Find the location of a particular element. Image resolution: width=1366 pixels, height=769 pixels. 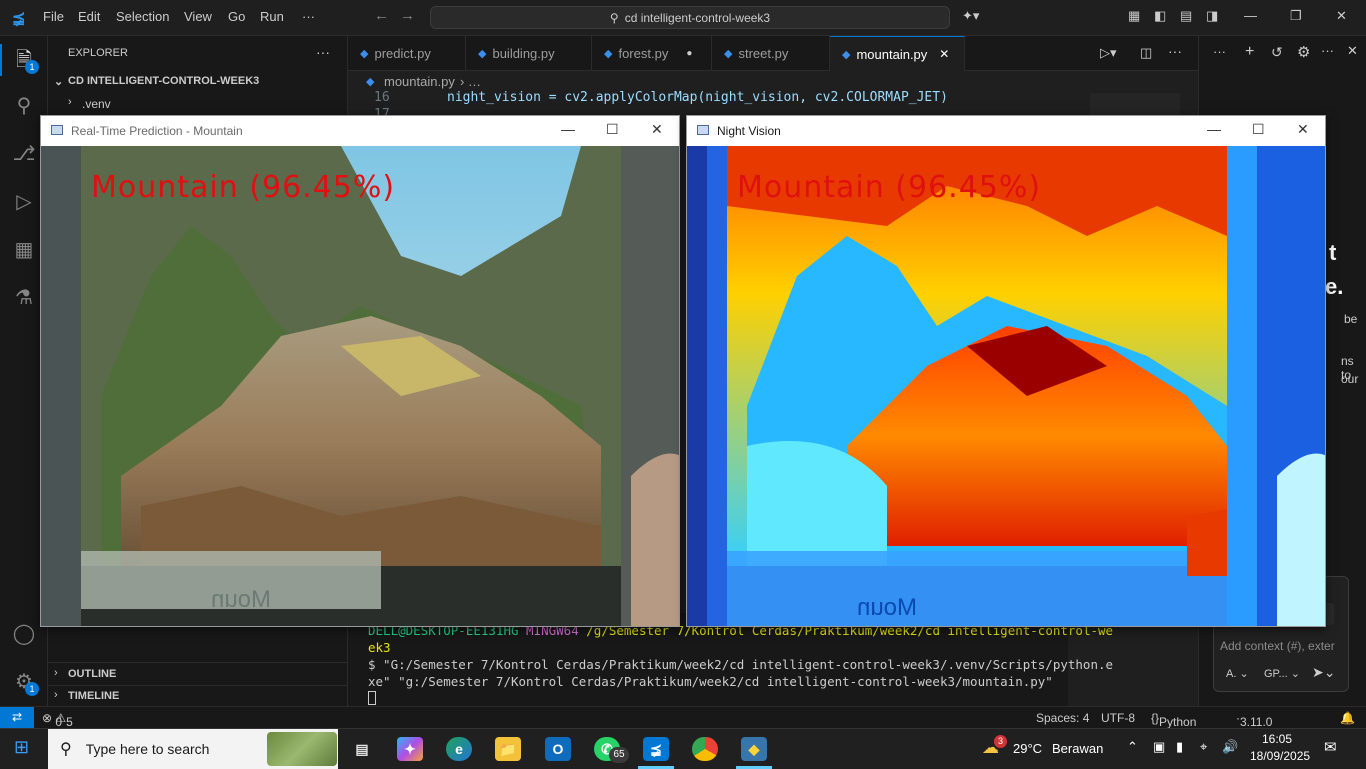

chrome-icon is located at coordinates (705, 749).